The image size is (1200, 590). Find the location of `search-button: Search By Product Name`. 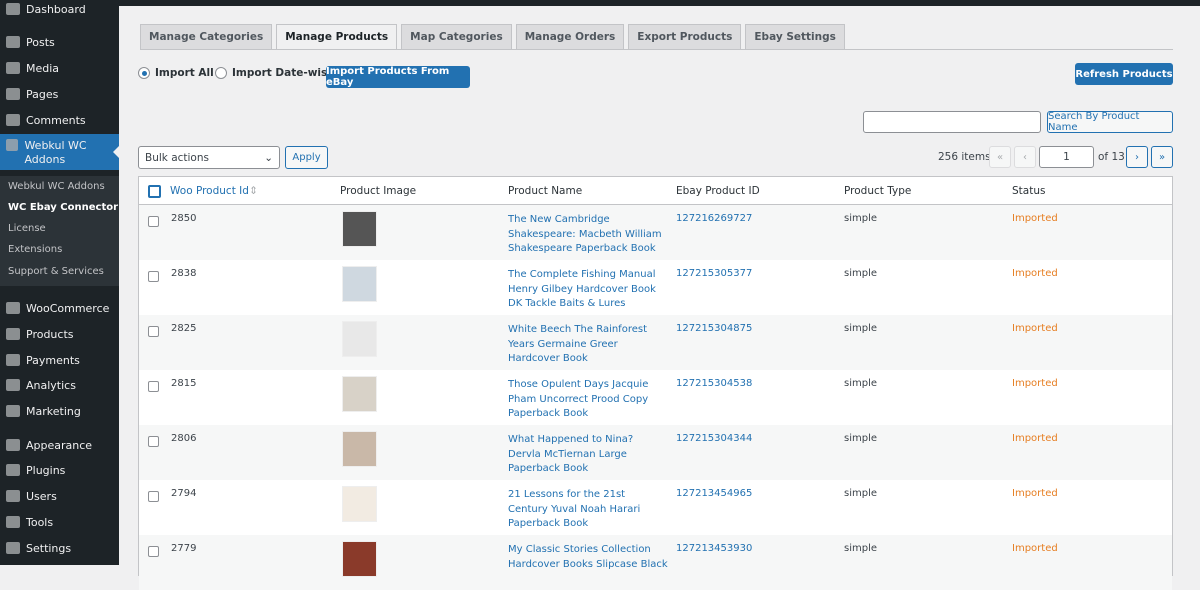

search-button: Search By Product Name is located at coordinates (1110, 122).